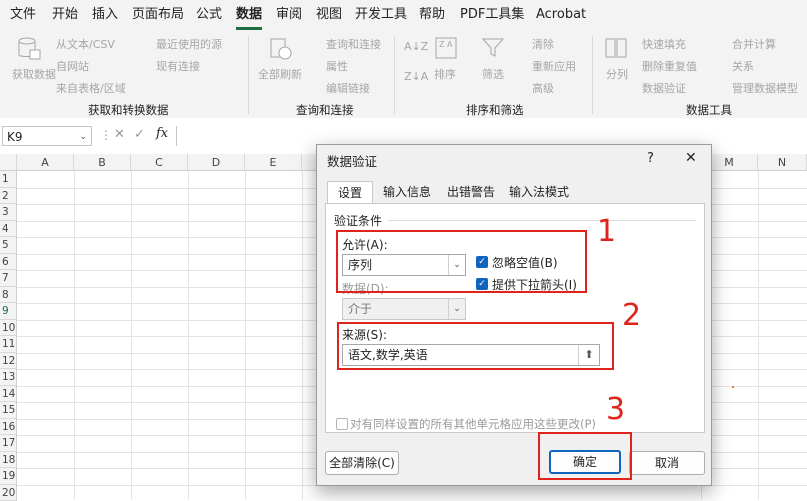  I want to click on reapply-button: 重新应用, so click(554, 66).